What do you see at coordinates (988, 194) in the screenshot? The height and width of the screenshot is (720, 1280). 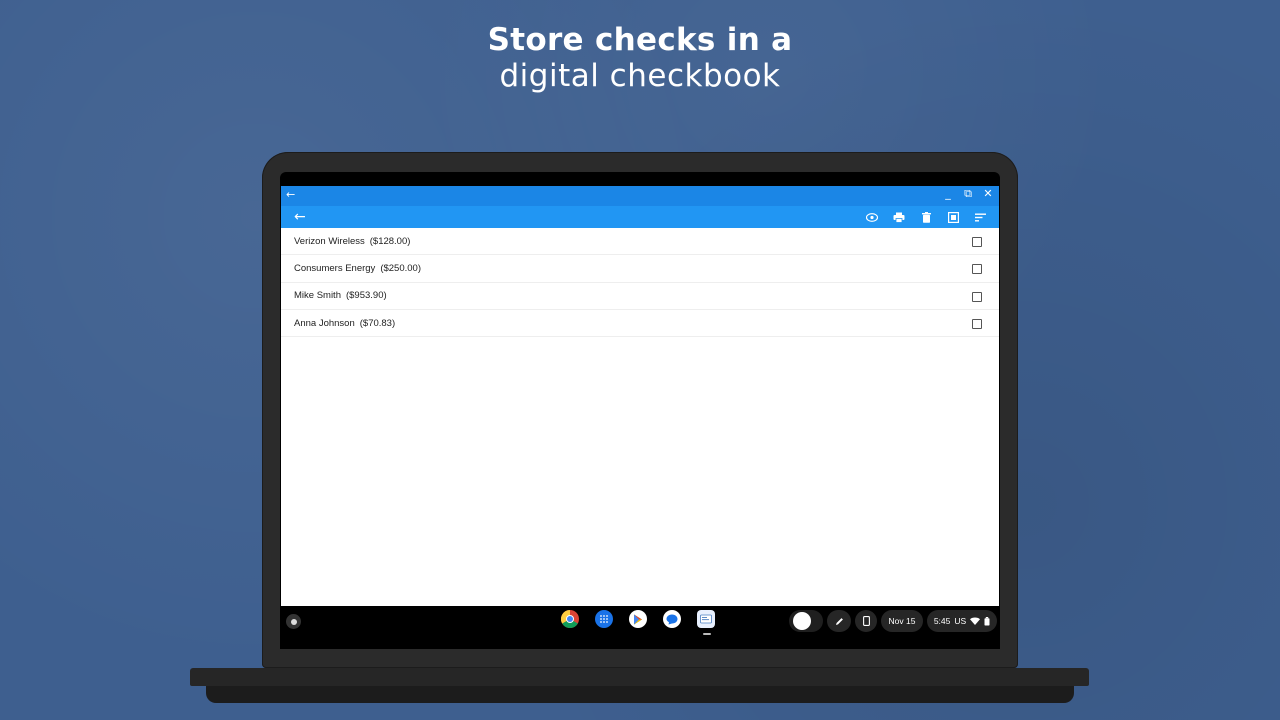 I see `close-button: ✕` at bounding box center [988, 194].